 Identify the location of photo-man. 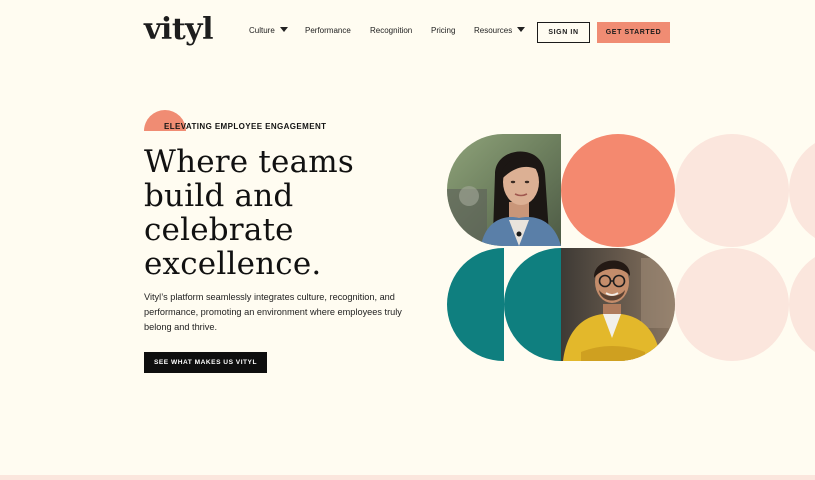
(618, 304).